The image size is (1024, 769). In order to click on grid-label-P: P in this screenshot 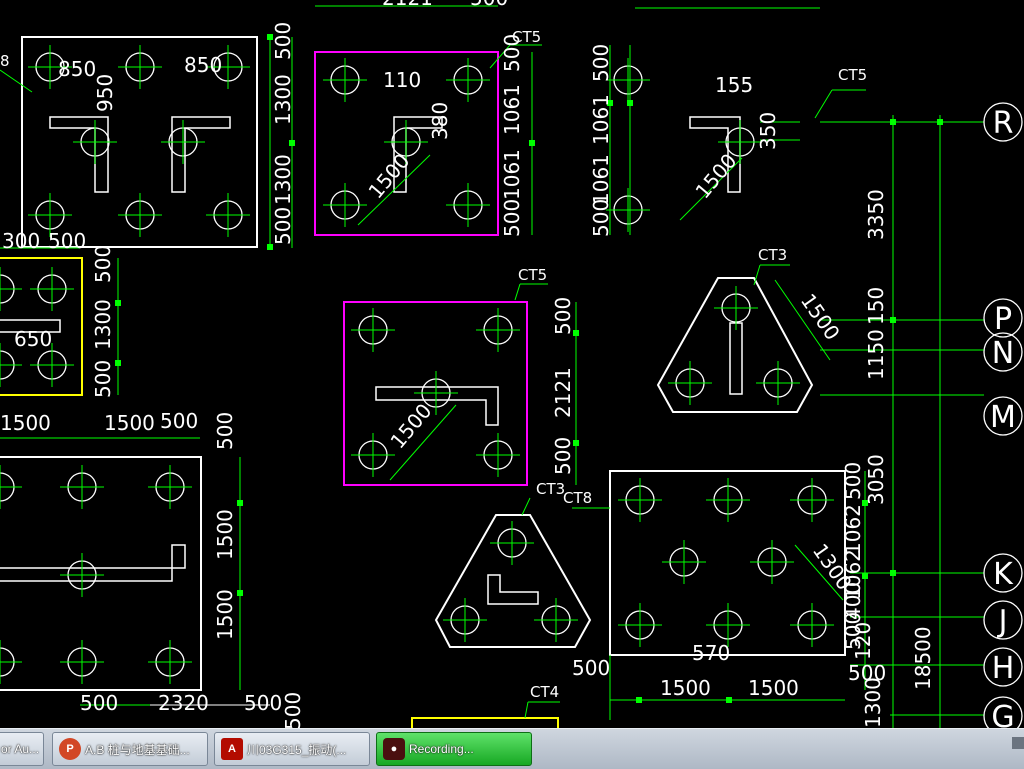, I will do `click(1003, 319)`.